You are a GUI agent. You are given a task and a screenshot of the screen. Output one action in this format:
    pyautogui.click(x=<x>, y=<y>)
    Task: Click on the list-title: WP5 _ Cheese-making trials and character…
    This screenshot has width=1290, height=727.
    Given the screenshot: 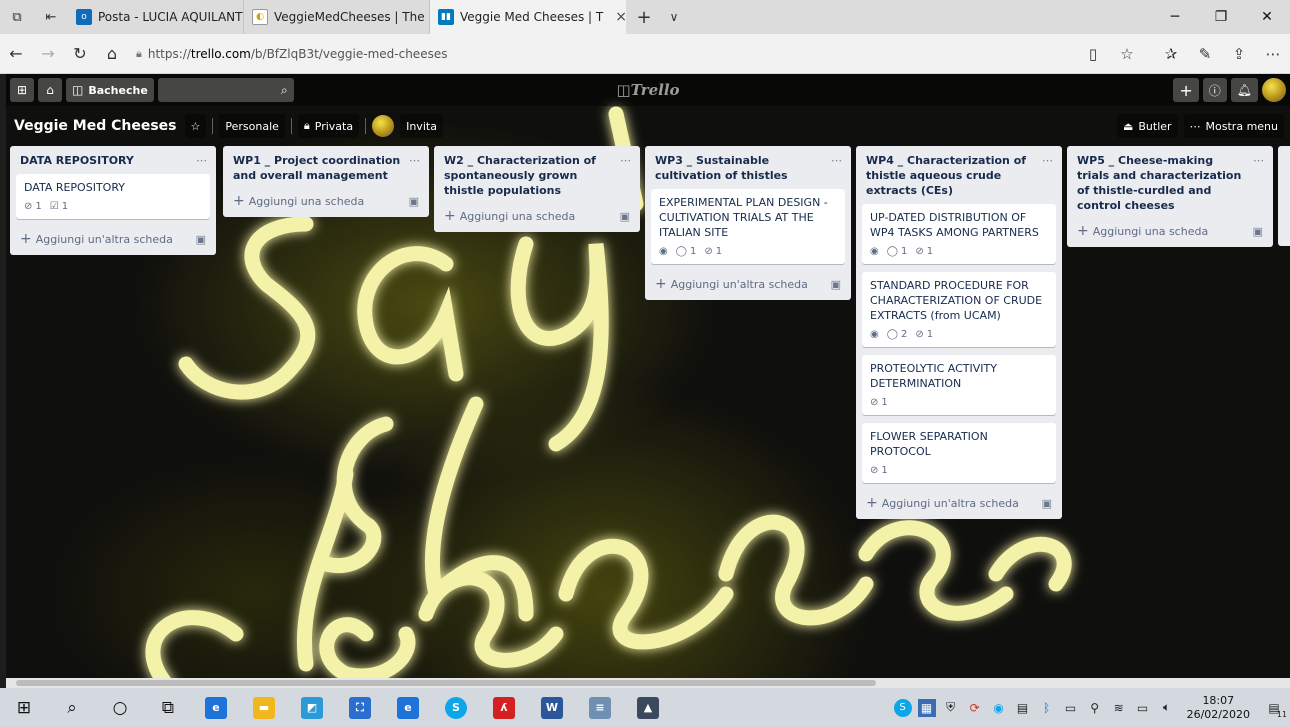 What is the action you would take?
    pyautogui.click(x=1163, y=183)
    